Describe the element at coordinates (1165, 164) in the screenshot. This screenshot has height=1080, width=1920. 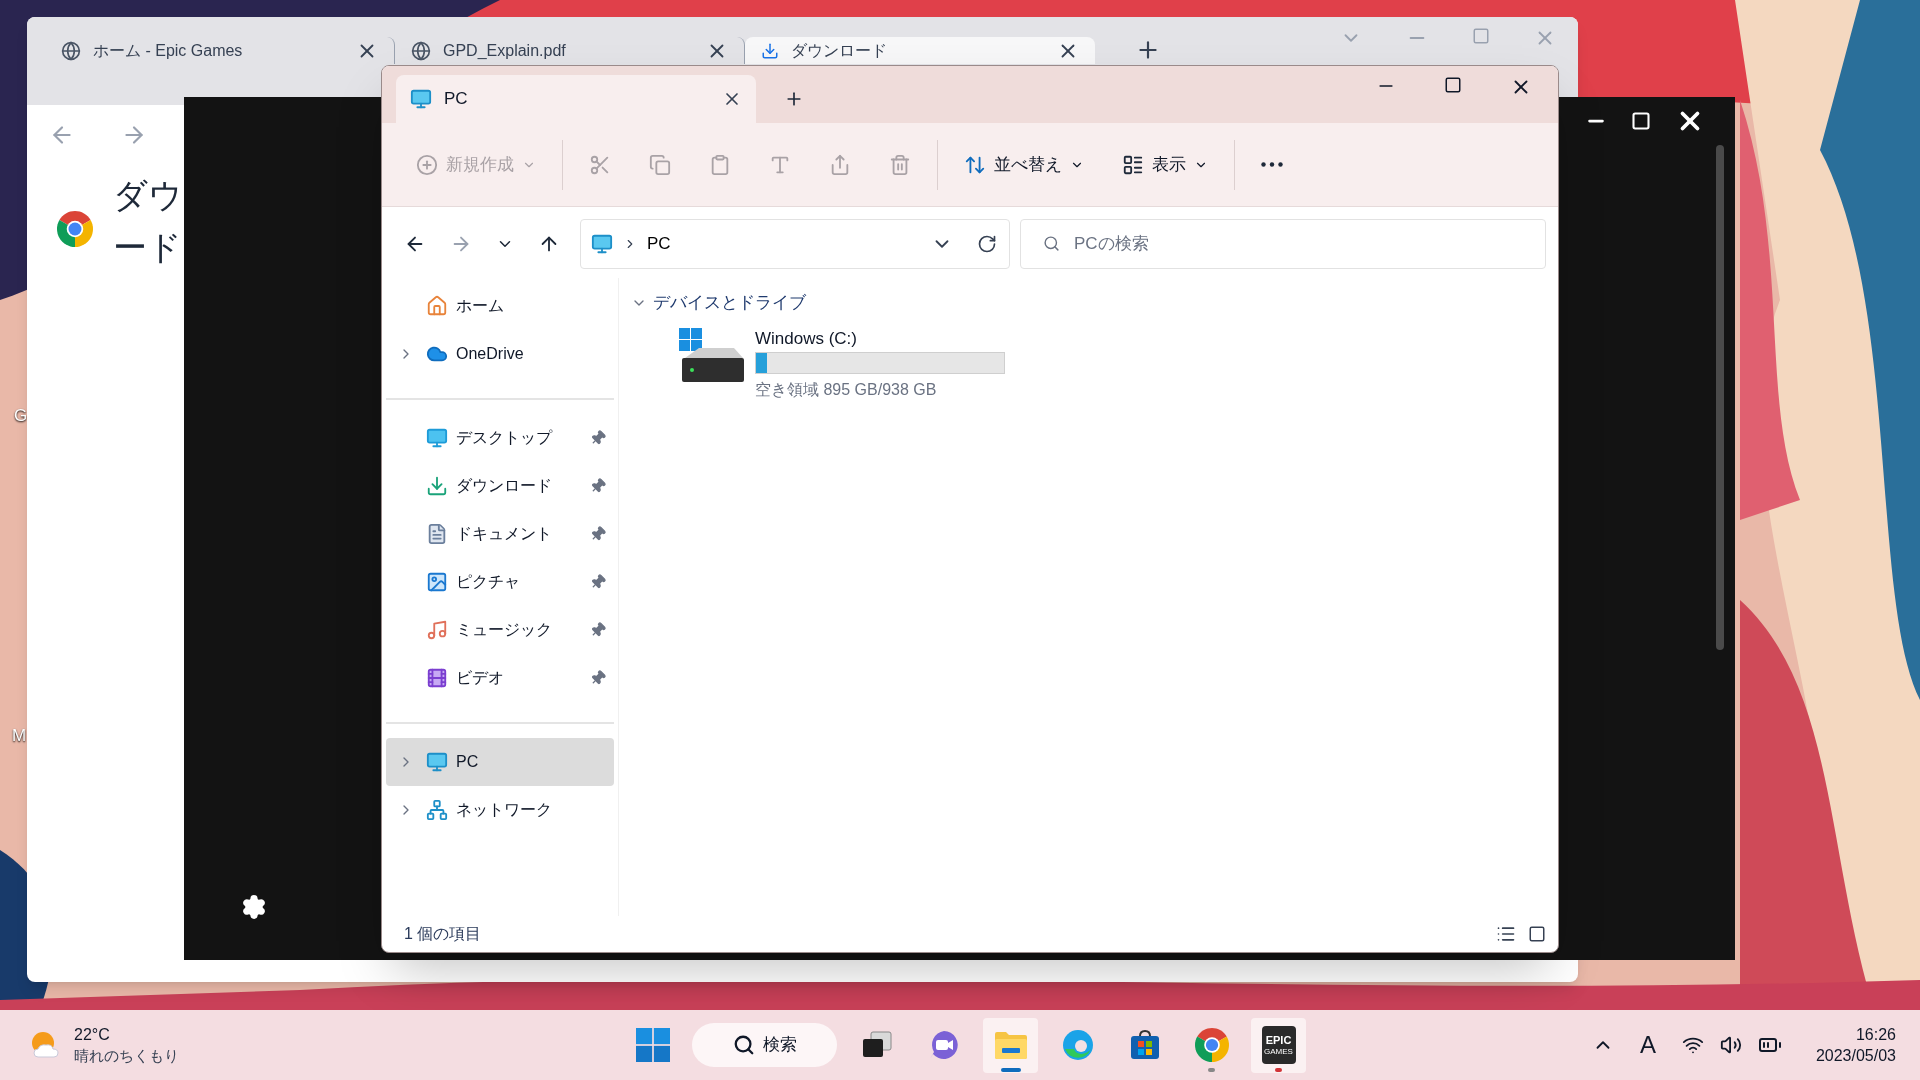
I see `toolbar-button: 表示` at that location.